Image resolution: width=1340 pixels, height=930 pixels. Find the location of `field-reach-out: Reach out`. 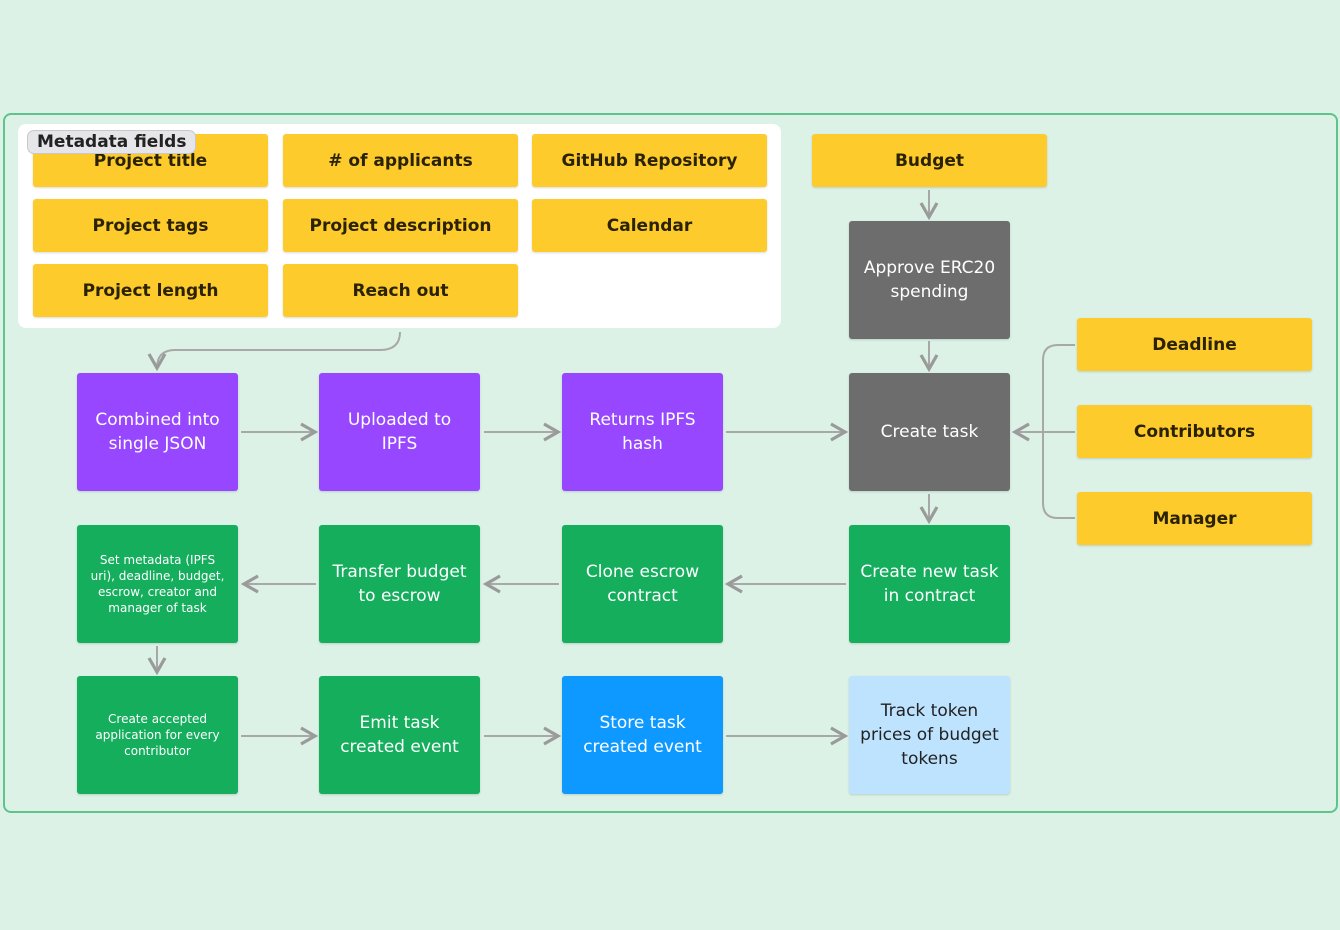

field-reach-out: Reach out is located at coordinates (400, 290).